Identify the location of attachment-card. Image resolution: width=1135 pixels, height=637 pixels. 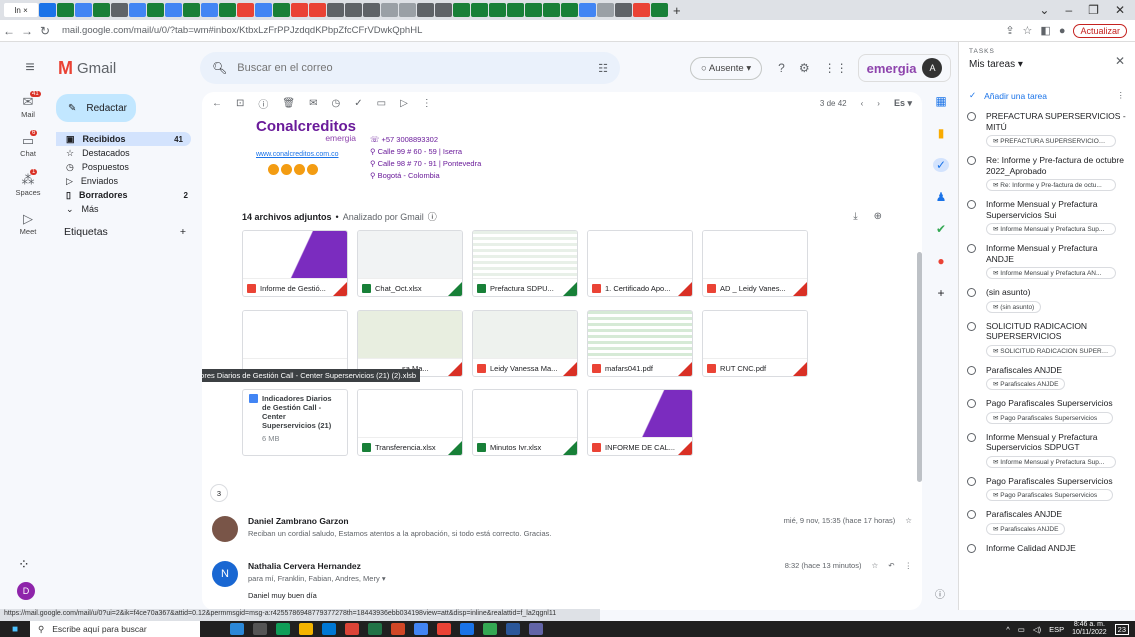
(295, 343).